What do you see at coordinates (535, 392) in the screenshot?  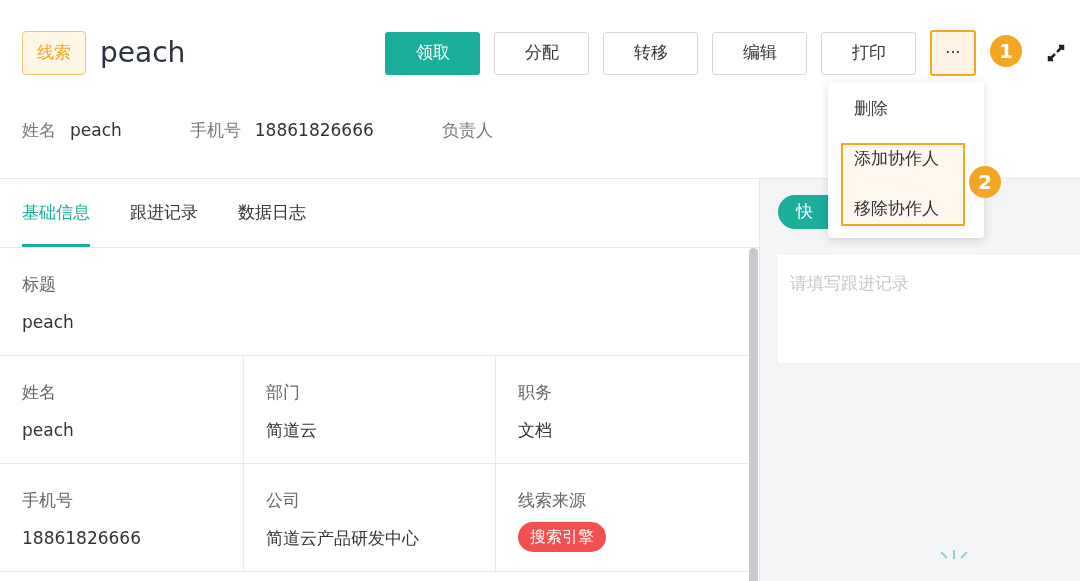 I see `field-label: 职务` at bounding box center [535, 392].